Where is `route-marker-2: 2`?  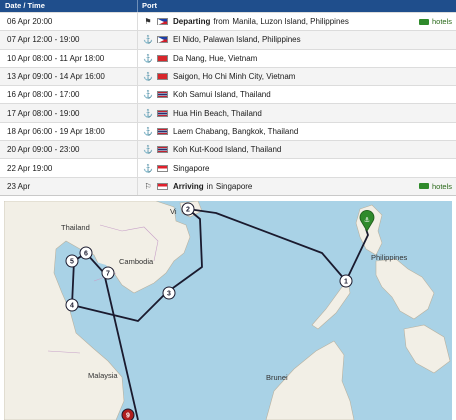 route-marker-2: 2 is located at coordinates (188, 209).